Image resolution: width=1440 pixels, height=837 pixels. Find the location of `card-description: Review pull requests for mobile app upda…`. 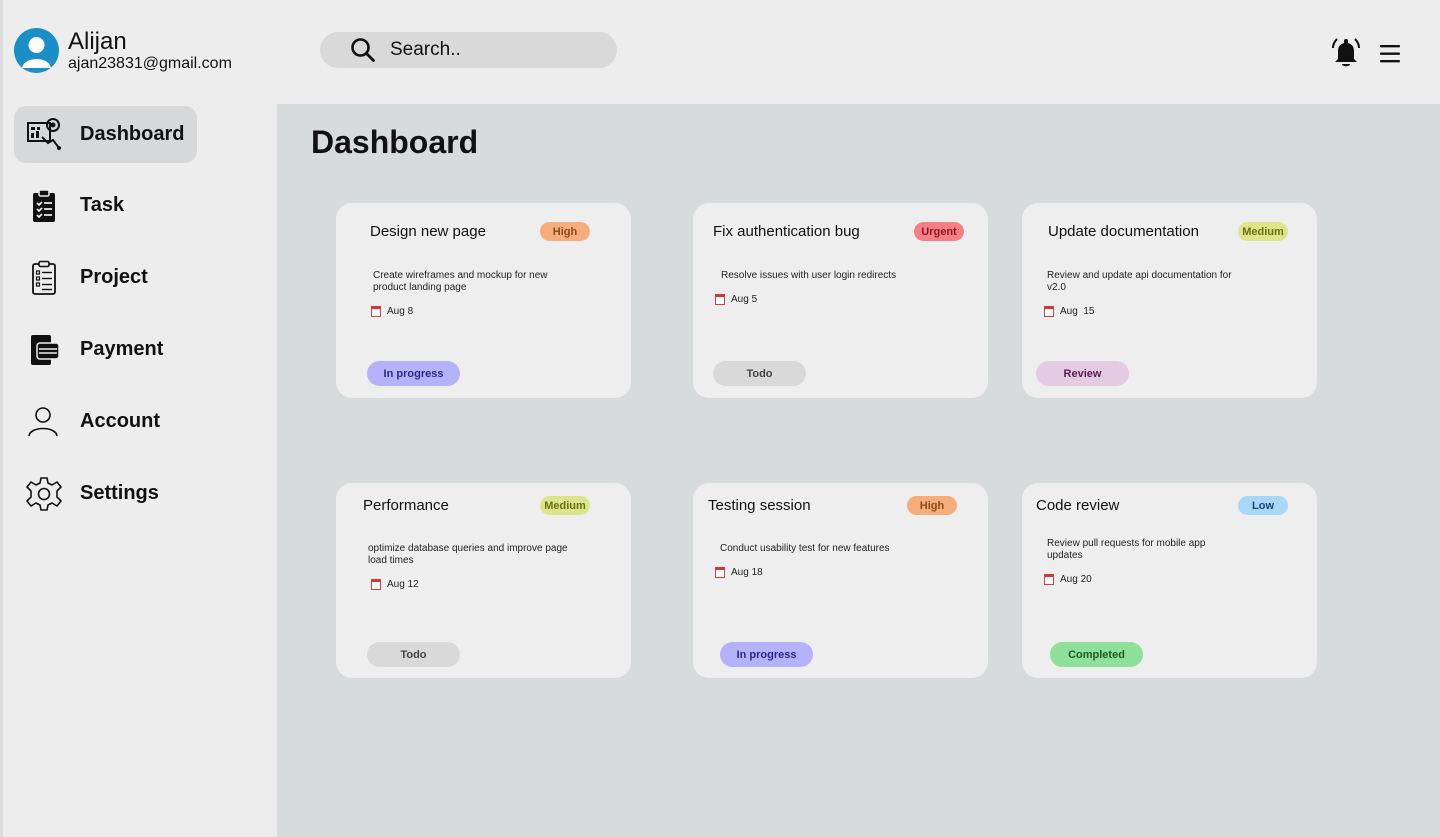

card-description: Review pull requests for mobile app upda… is located at coordinates (1126, 549).